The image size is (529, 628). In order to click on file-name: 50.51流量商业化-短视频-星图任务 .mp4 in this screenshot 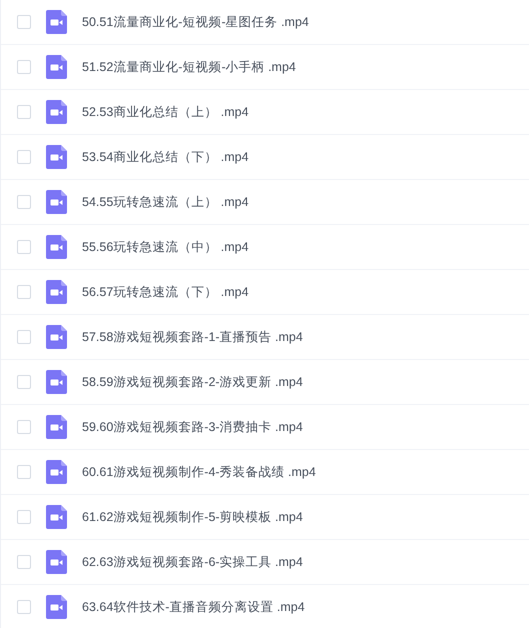, I will do `click(195, 22)`.